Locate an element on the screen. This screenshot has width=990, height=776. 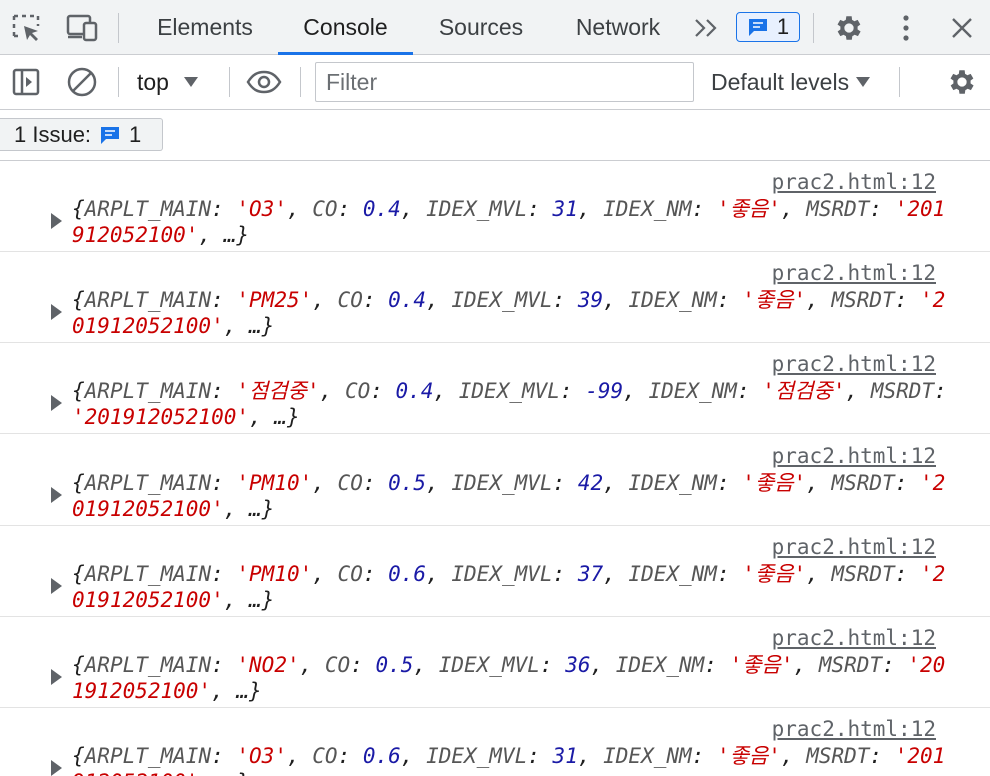
issues-bar: 1 Issue: 1 is located at coordinates (495, 135).